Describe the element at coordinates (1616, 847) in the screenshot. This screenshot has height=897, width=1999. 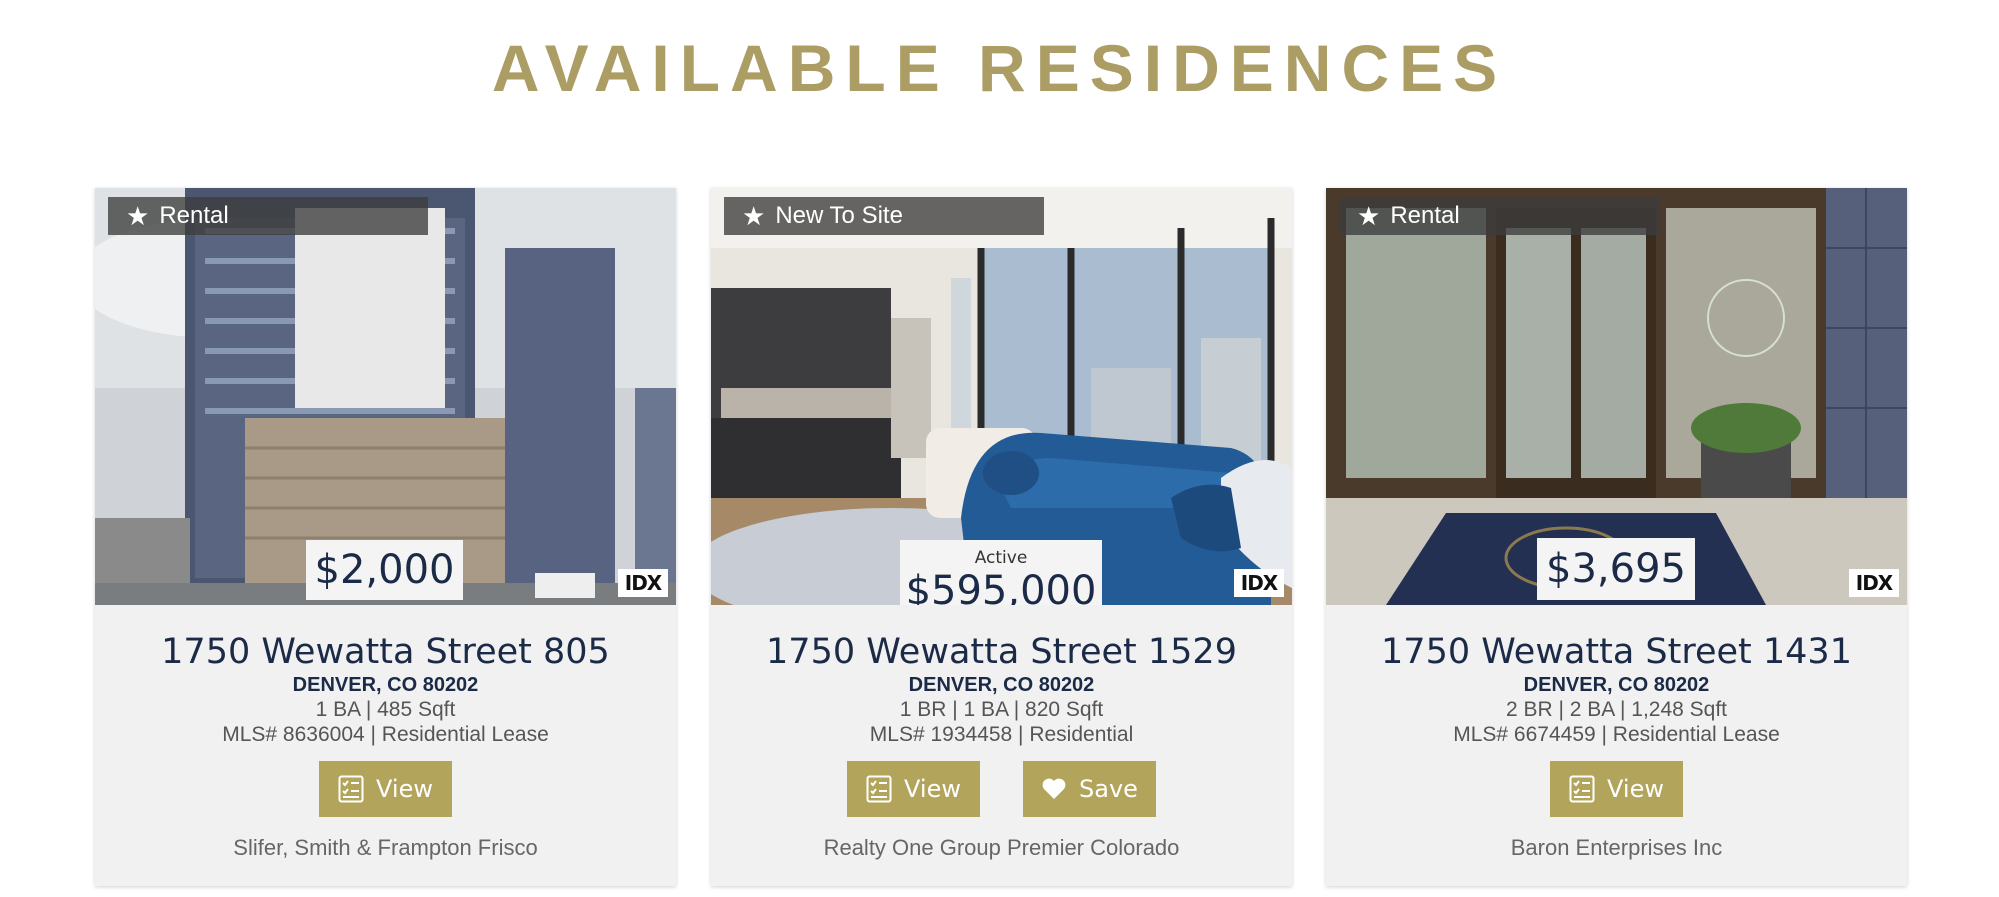
I see `listing-broker: Baron Enterprises Inc` at that location.